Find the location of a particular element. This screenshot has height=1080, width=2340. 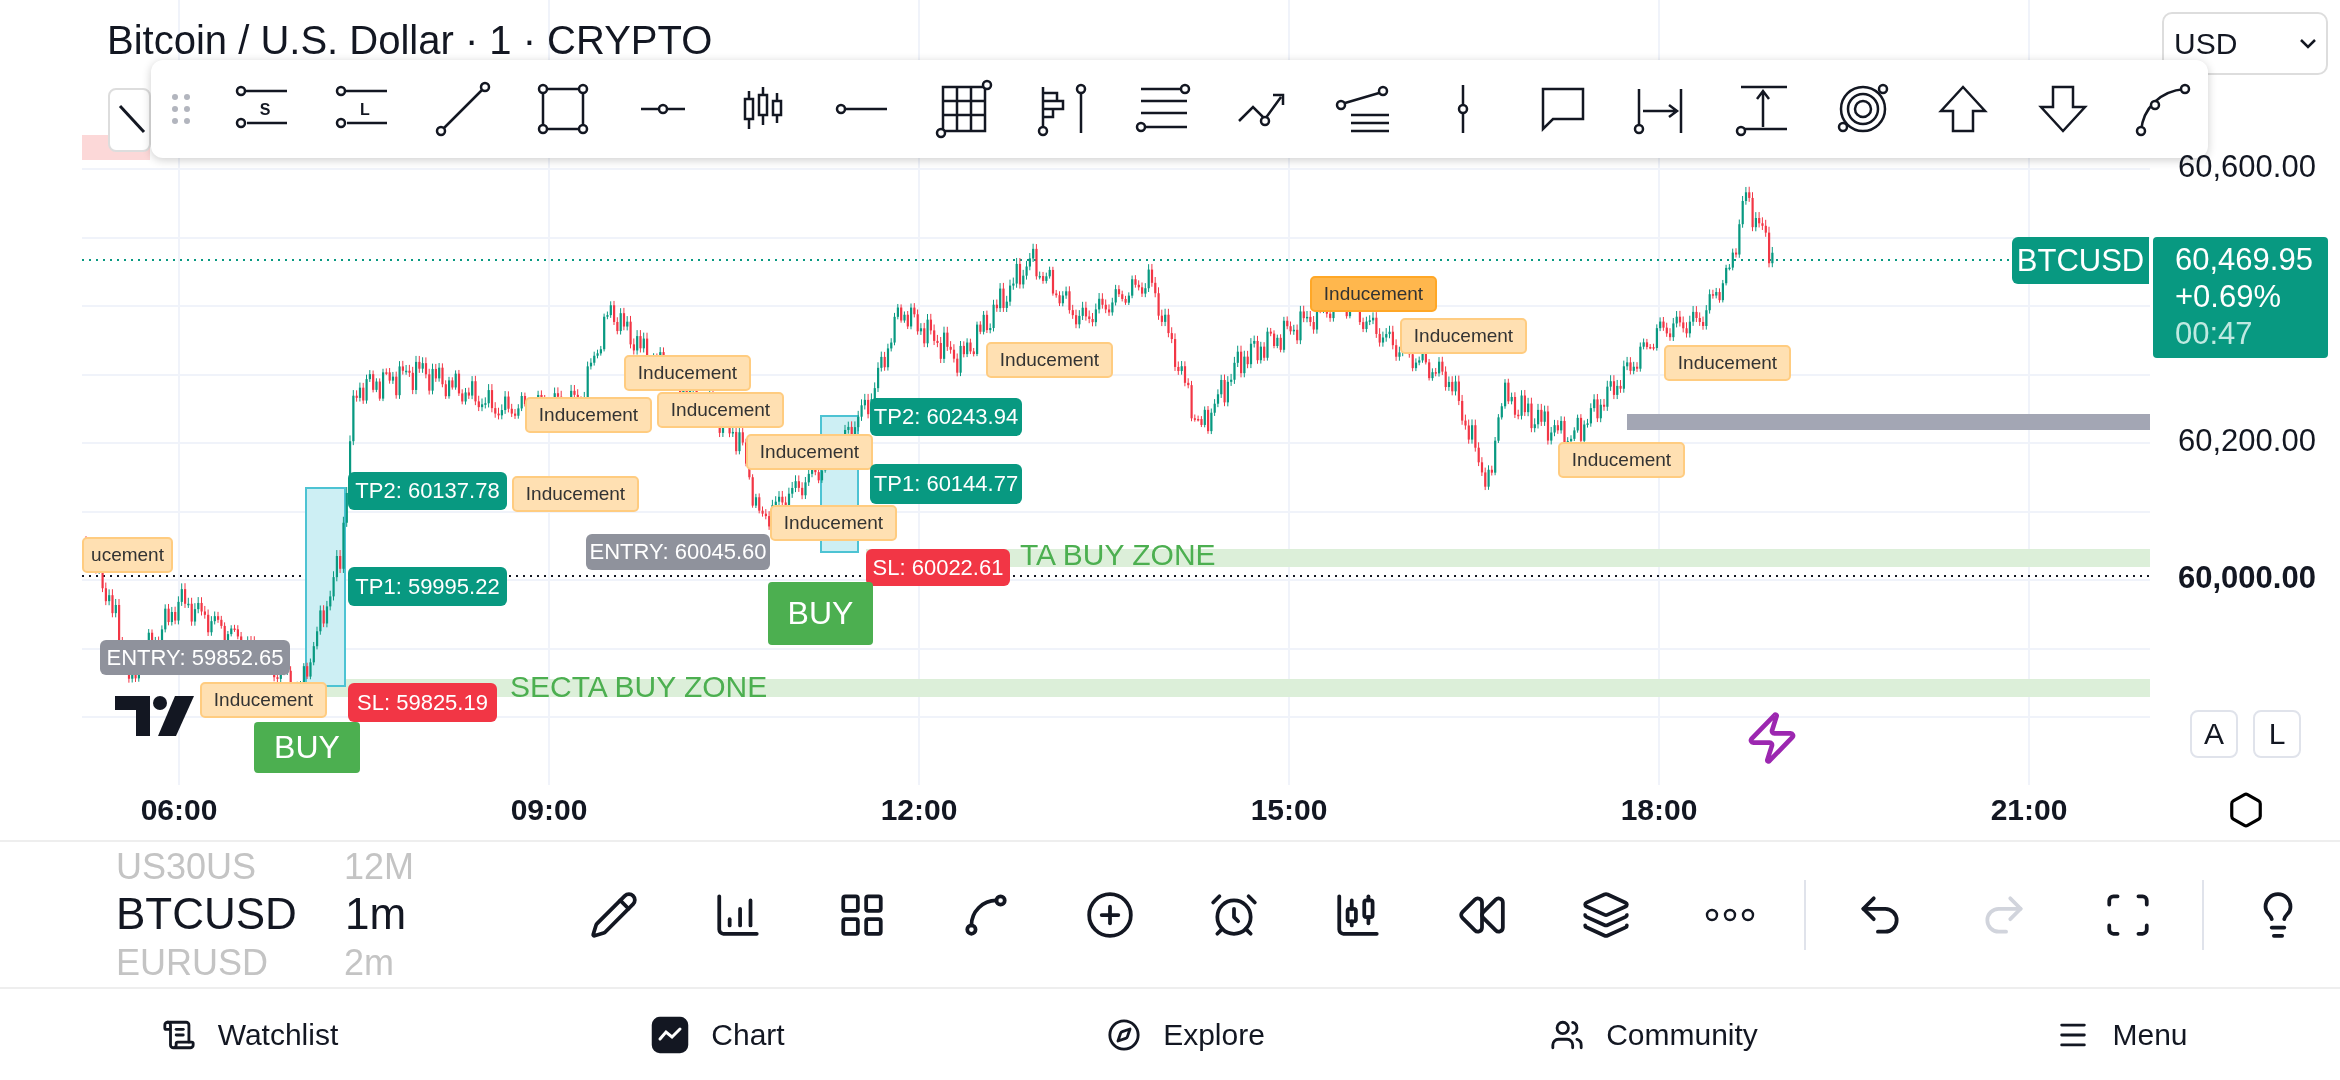

take-profit-label: TP2: 60243.94 is located at coordinates (946, 417).